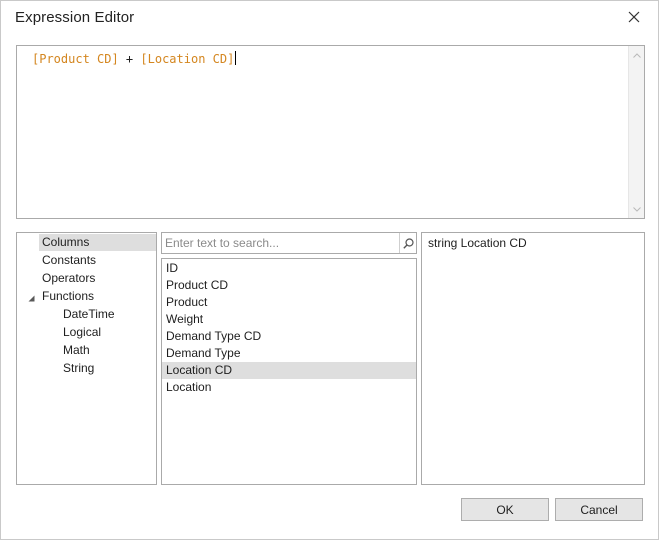  What do you see at coordinates (505, 509) in the screenshot?
I see `ok-button: OK` at bounding box center [505, 509].